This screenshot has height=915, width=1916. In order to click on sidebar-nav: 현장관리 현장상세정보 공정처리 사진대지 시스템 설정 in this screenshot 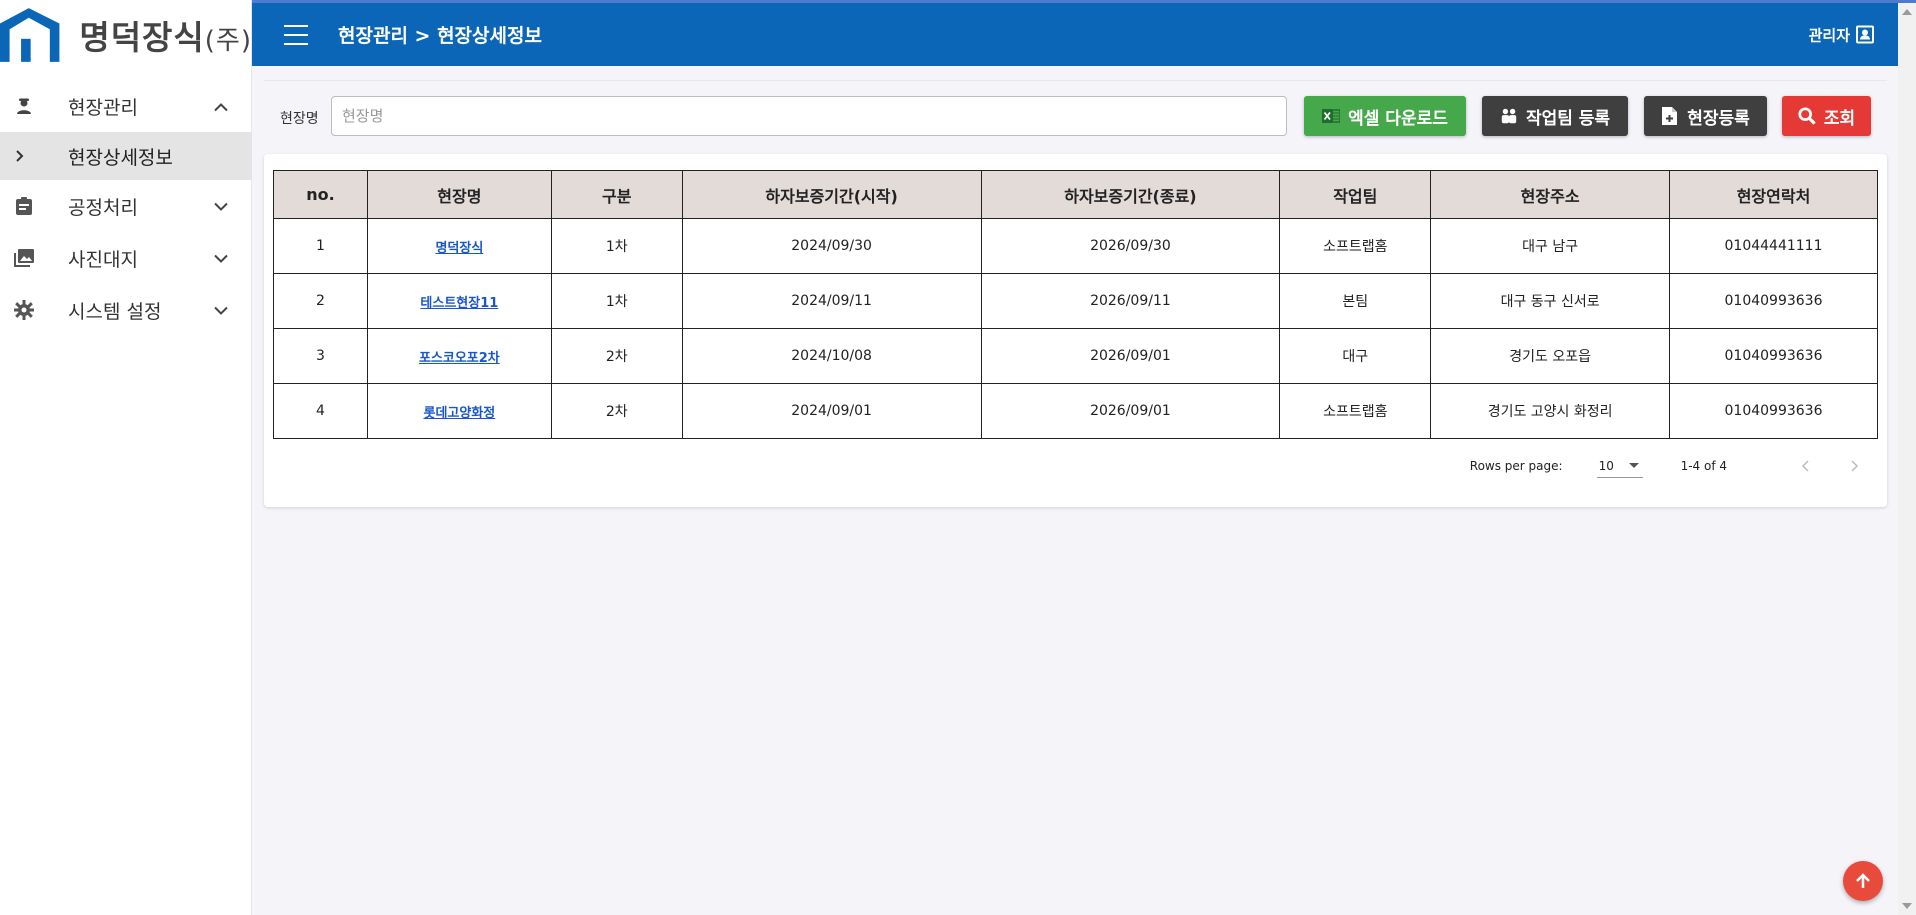, I will do `click(126, 208)`.